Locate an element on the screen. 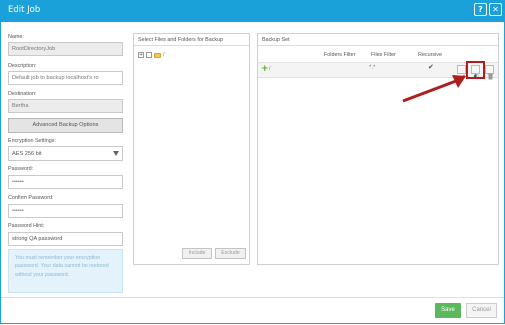  annotation-arrow is located at coordinates (434, 89).